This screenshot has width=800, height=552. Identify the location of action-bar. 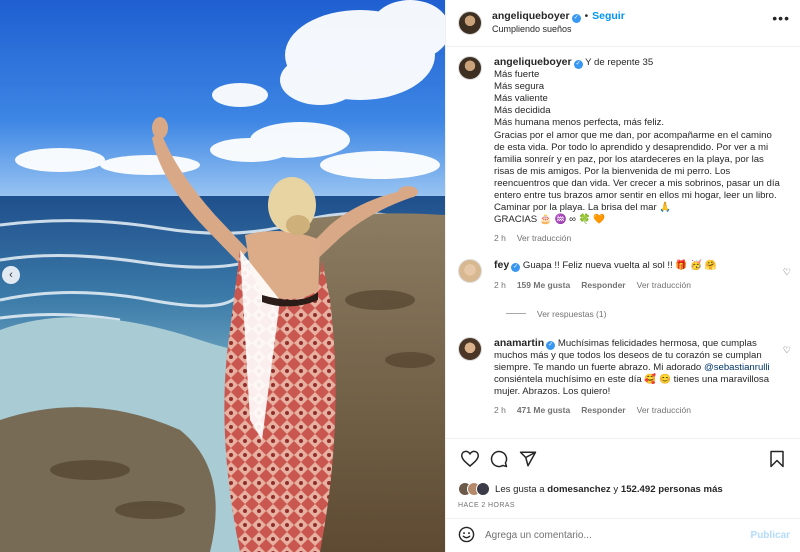
(623, 458).